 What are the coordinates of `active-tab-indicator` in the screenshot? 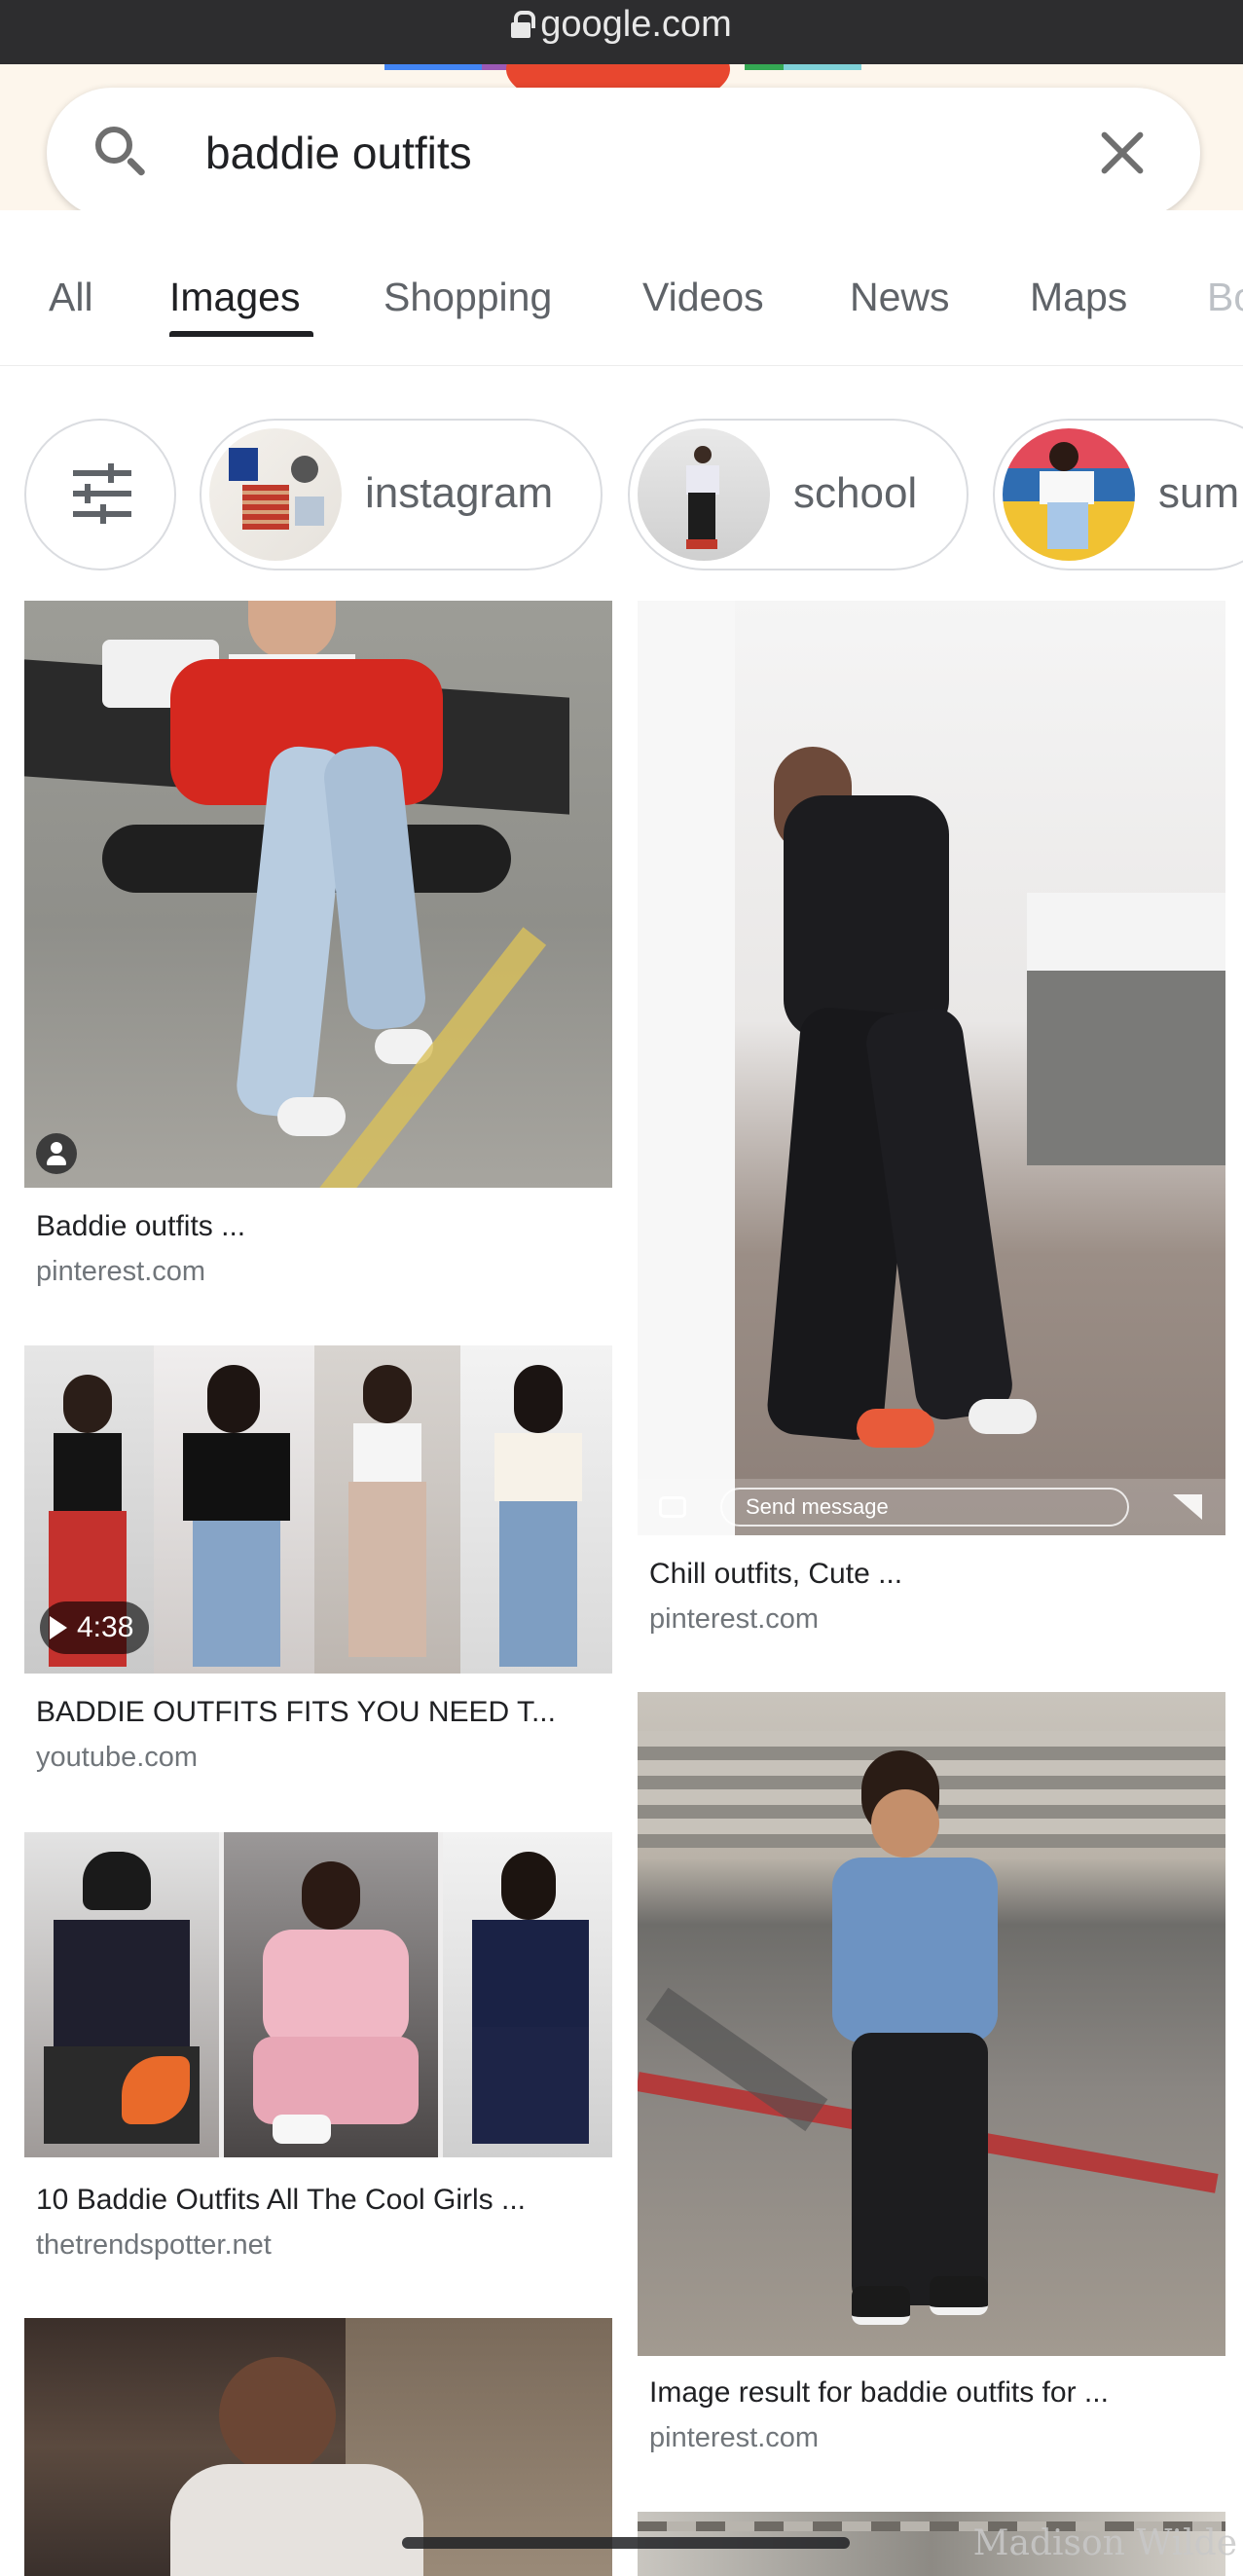 It's located at (241, 334).